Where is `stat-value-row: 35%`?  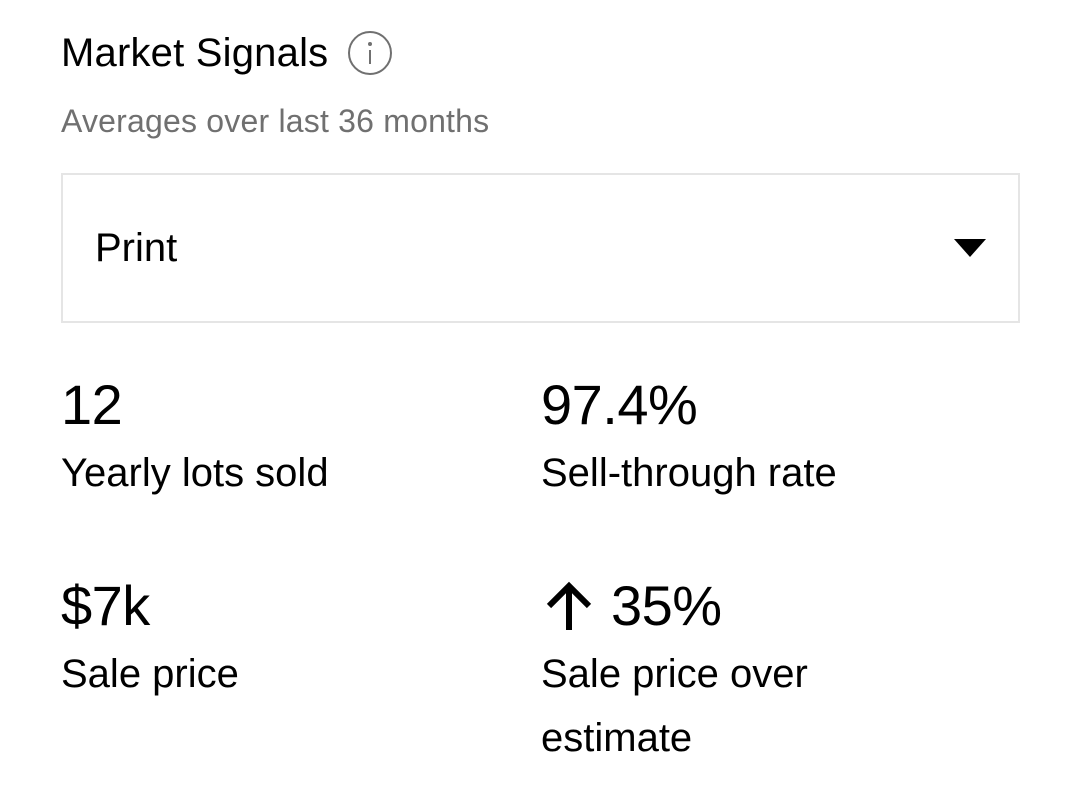 stat-value-row: 35% is located at coordinates (751, 606).